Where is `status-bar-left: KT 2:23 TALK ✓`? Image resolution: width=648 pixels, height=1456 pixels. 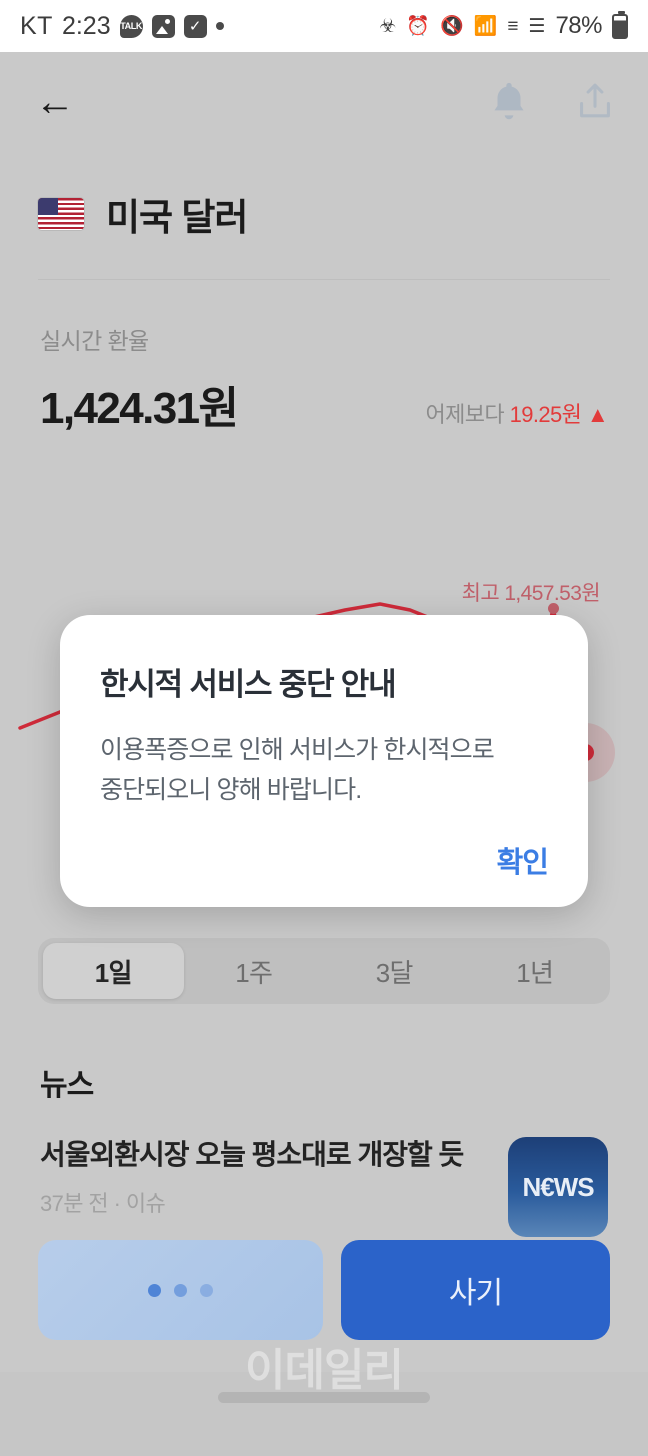
status-bar-left: KT 2:23 TALK ✓ is located at coordinates (122, 26).